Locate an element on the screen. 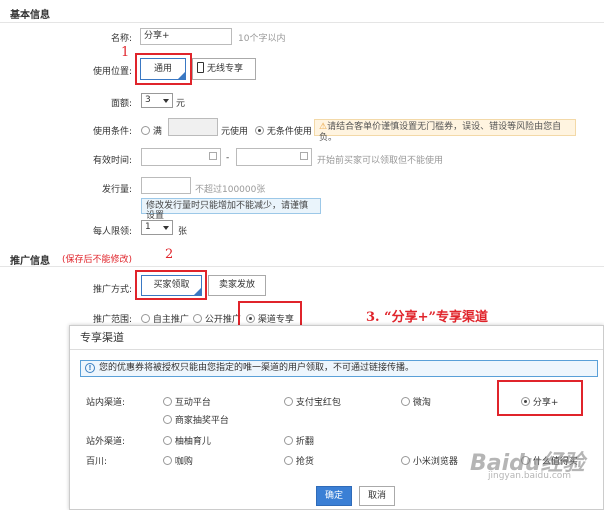 Image resolution: width=604 pixels, height=510 pixels. annotation-step-3: 3. “分享+”专享渠道 is located at coordinates (427, 317).